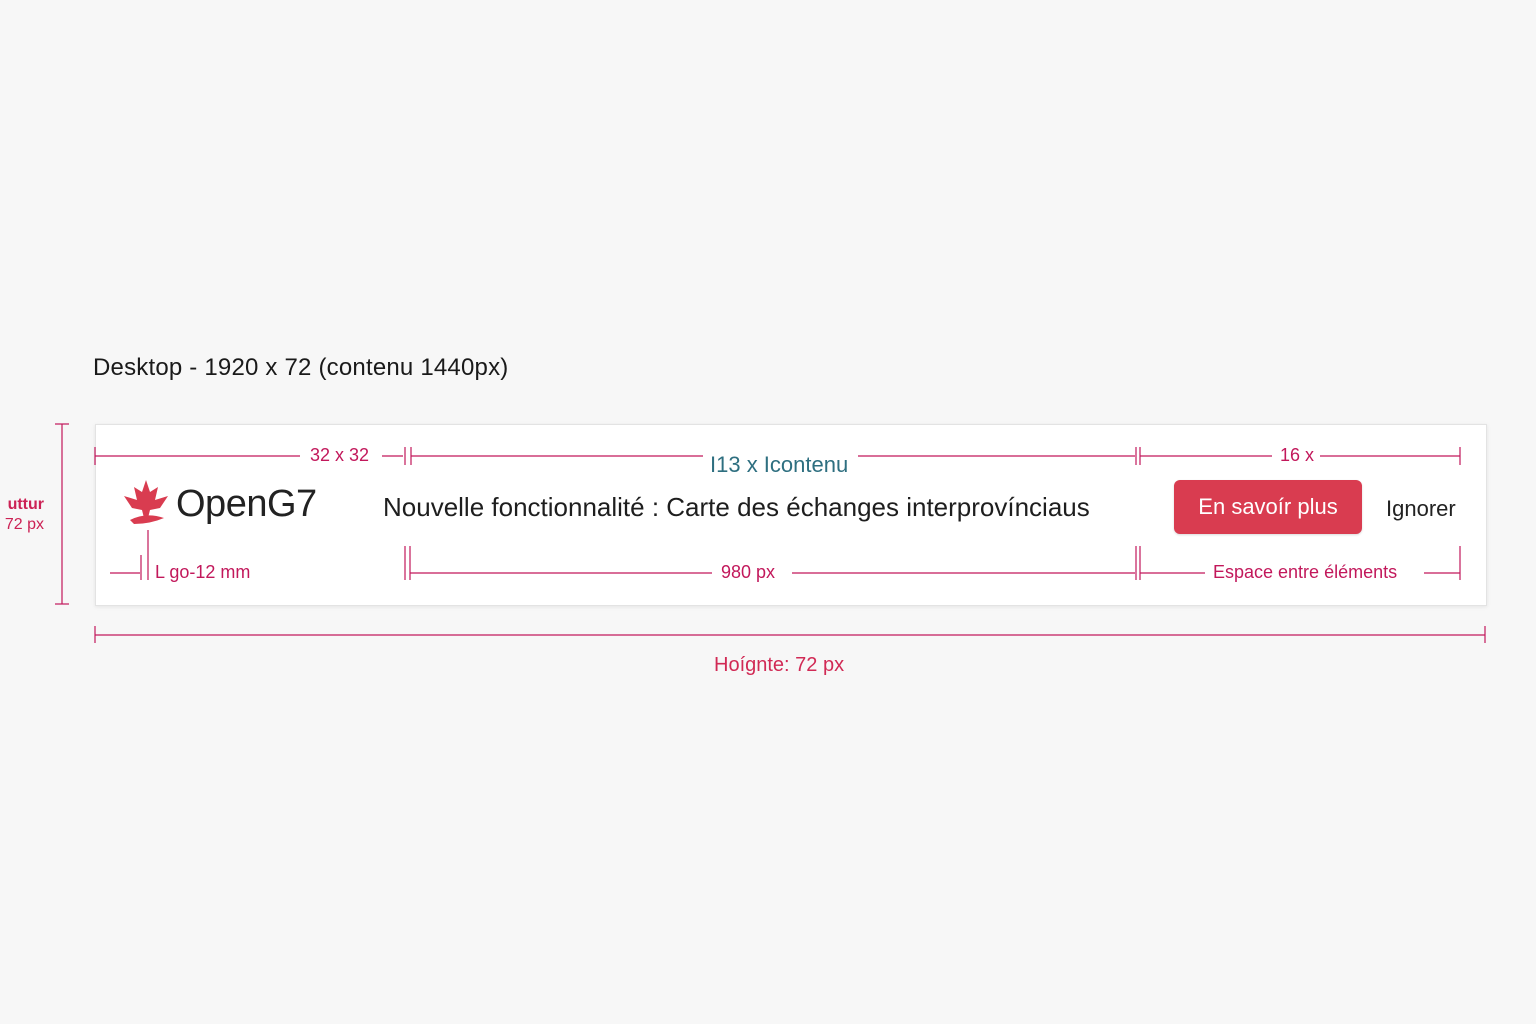  I want to click on spec-title: Desktop - 1920 x 72 (contenu 1440px), so click(301, 367).